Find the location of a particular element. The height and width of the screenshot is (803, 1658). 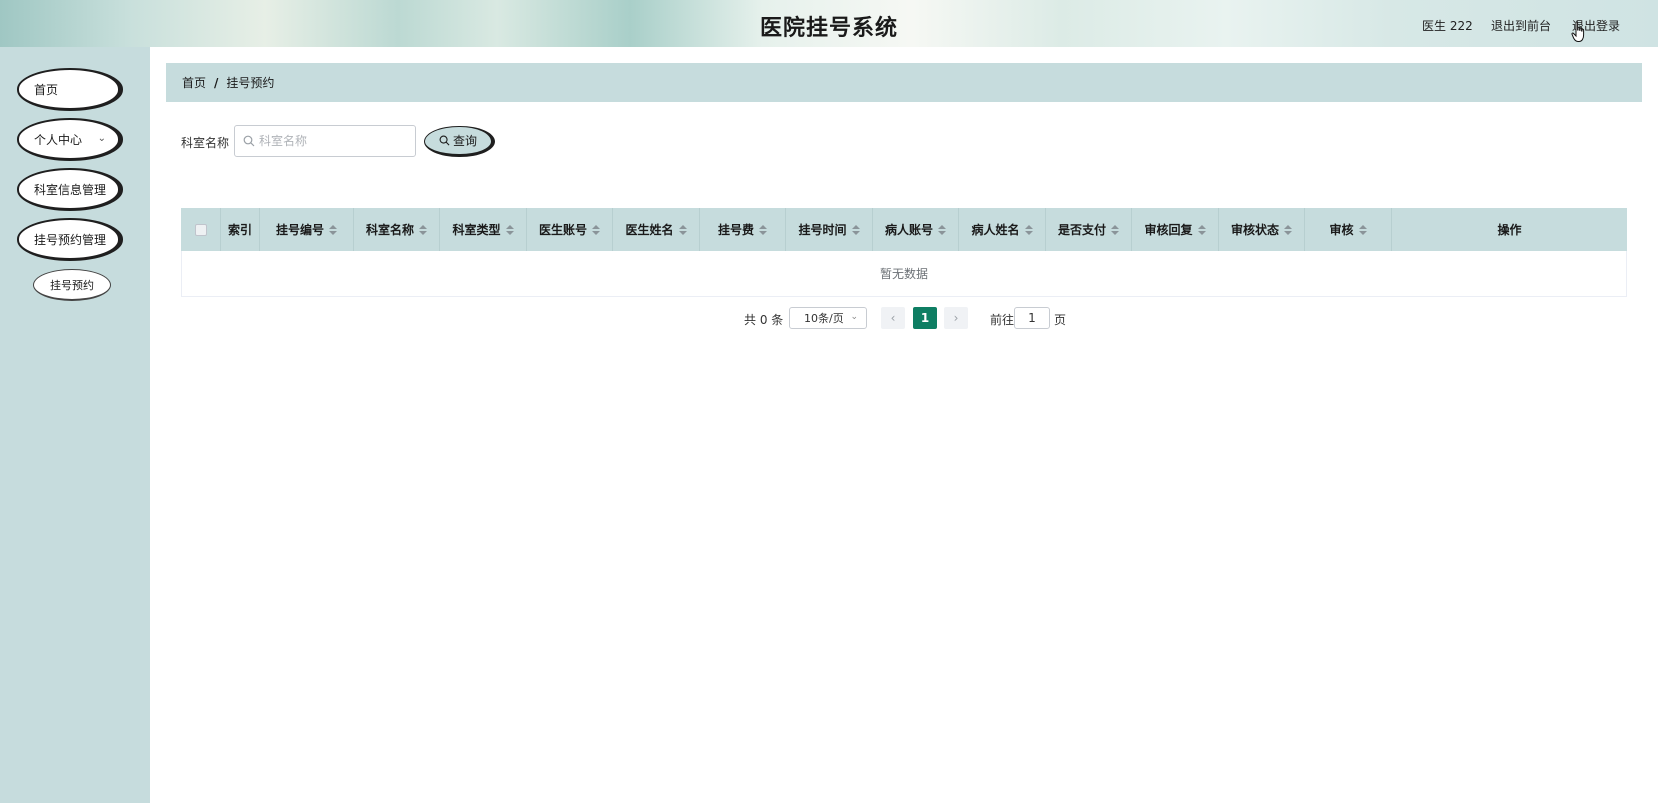

sidebar-item-department-management: 科室信息管理 is located at coordinates (70, 189).